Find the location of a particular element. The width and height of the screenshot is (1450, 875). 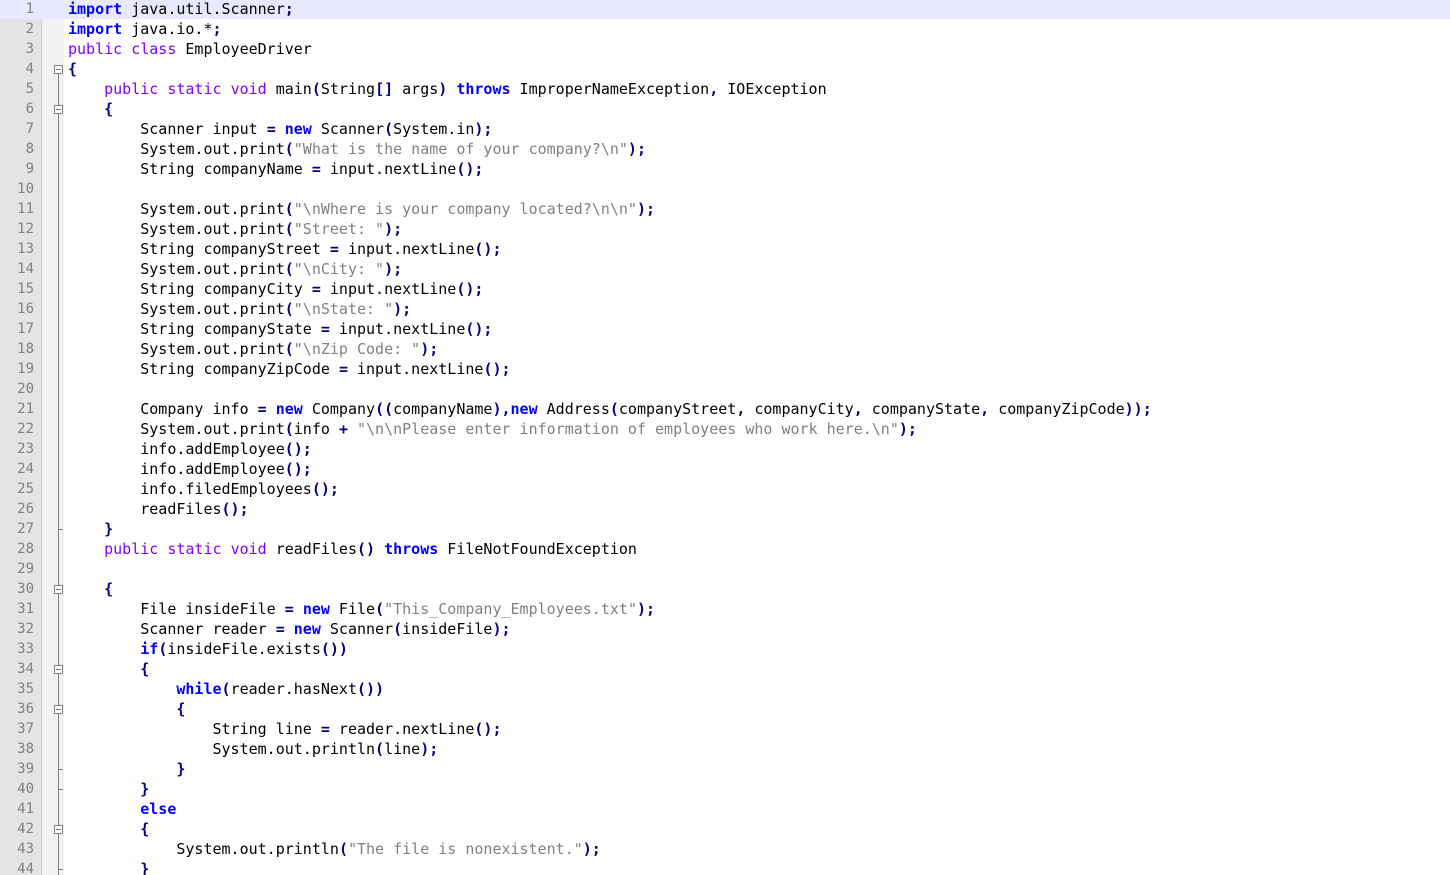

line-number: 13 is located at coordinates (25, 249).